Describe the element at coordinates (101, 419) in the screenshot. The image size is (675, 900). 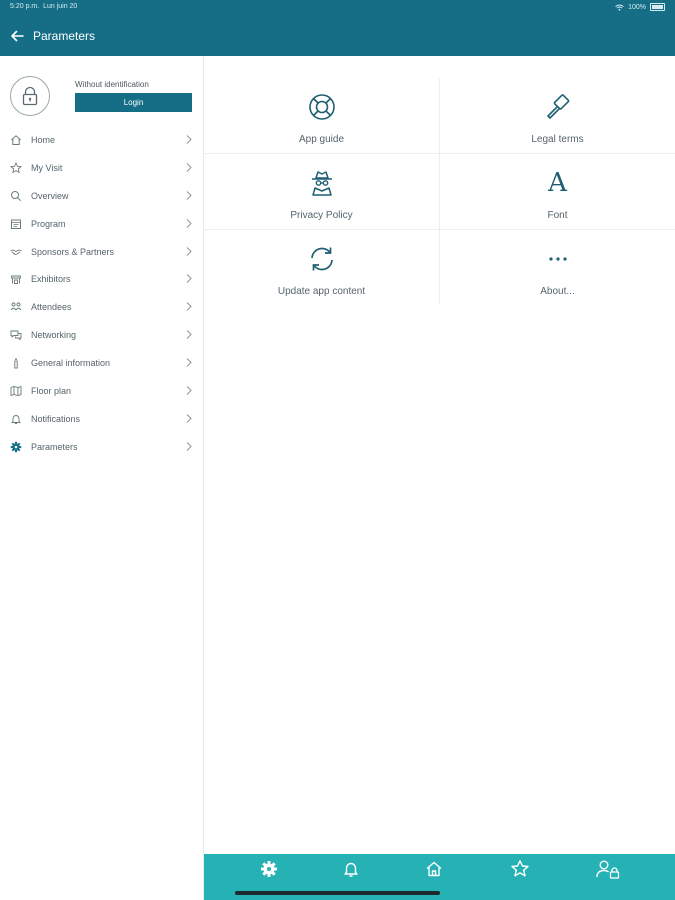
I see `sidebar-item-notifications: Notifications` at that location.